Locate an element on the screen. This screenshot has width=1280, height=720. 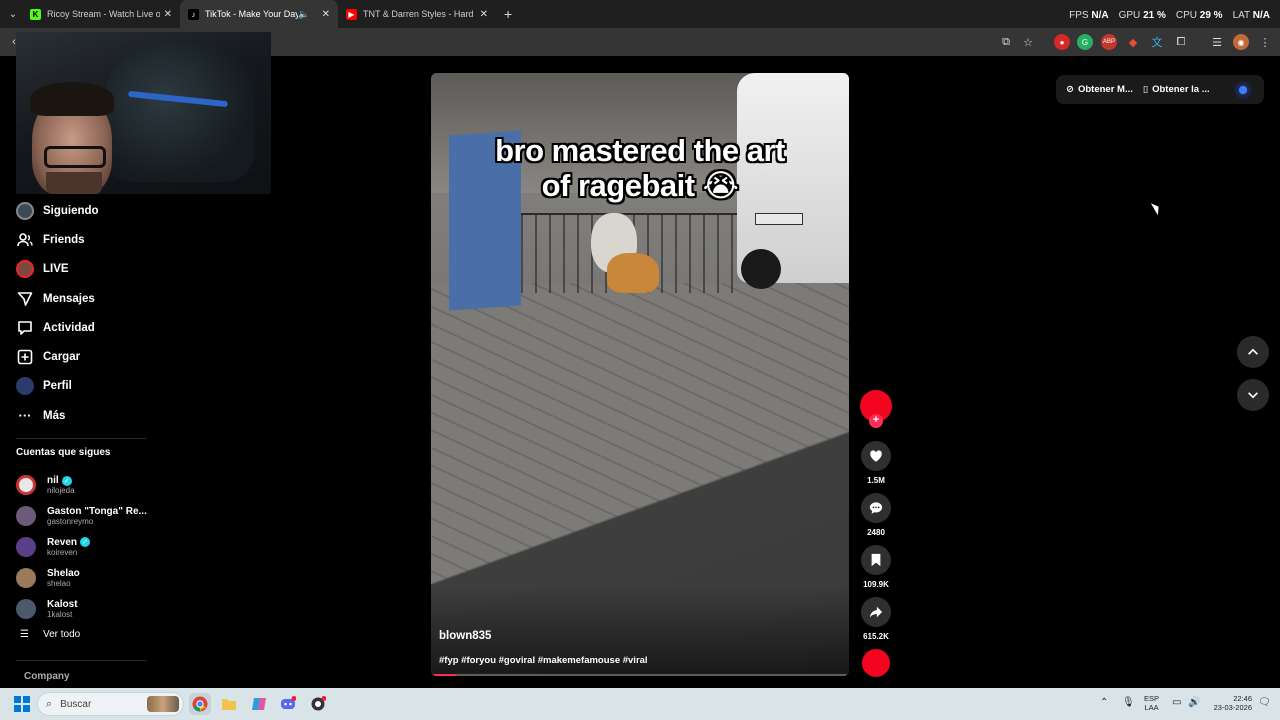
discord-icon is located at coordinates (288, 704).